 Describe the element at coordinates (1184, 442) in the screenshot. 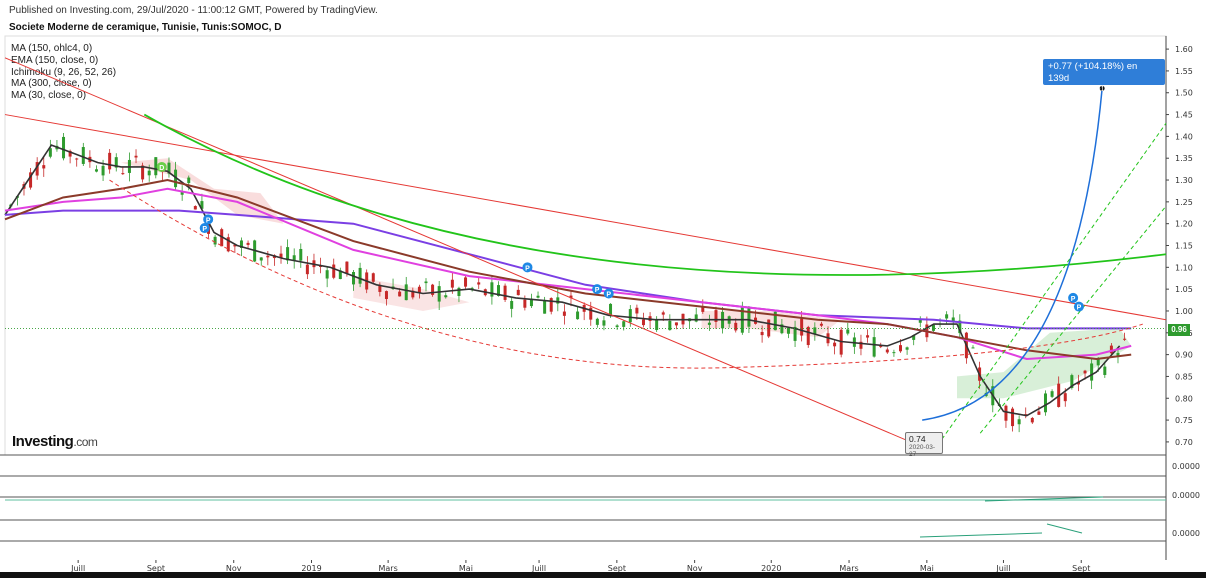

I see `y-tick-label-18: 0.70` at that location.